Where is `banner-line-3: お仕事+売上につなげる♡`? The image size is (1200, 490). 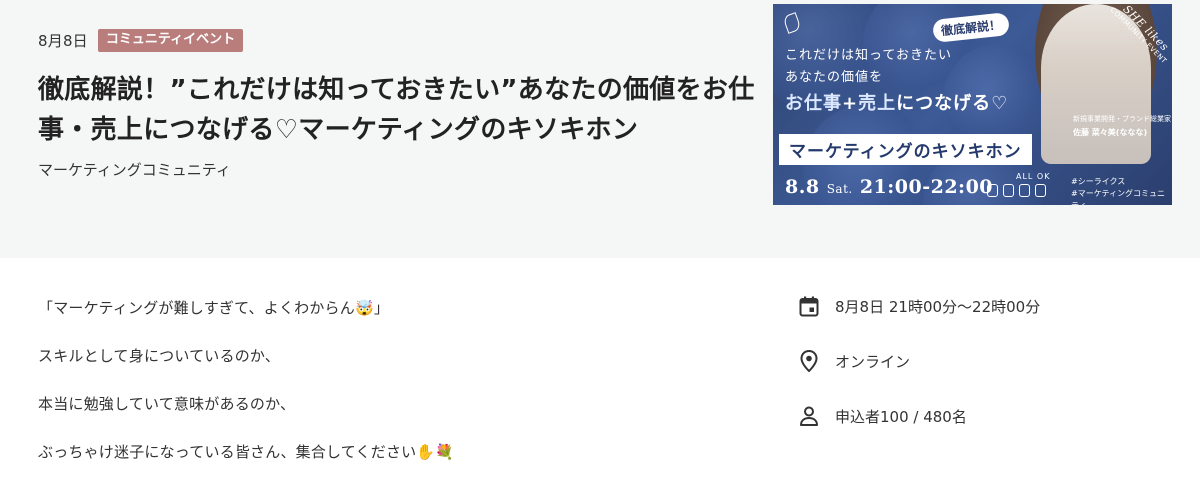 banner-line-3: お仕事+売上につなげる♡ is located at coordinates (896, 102).